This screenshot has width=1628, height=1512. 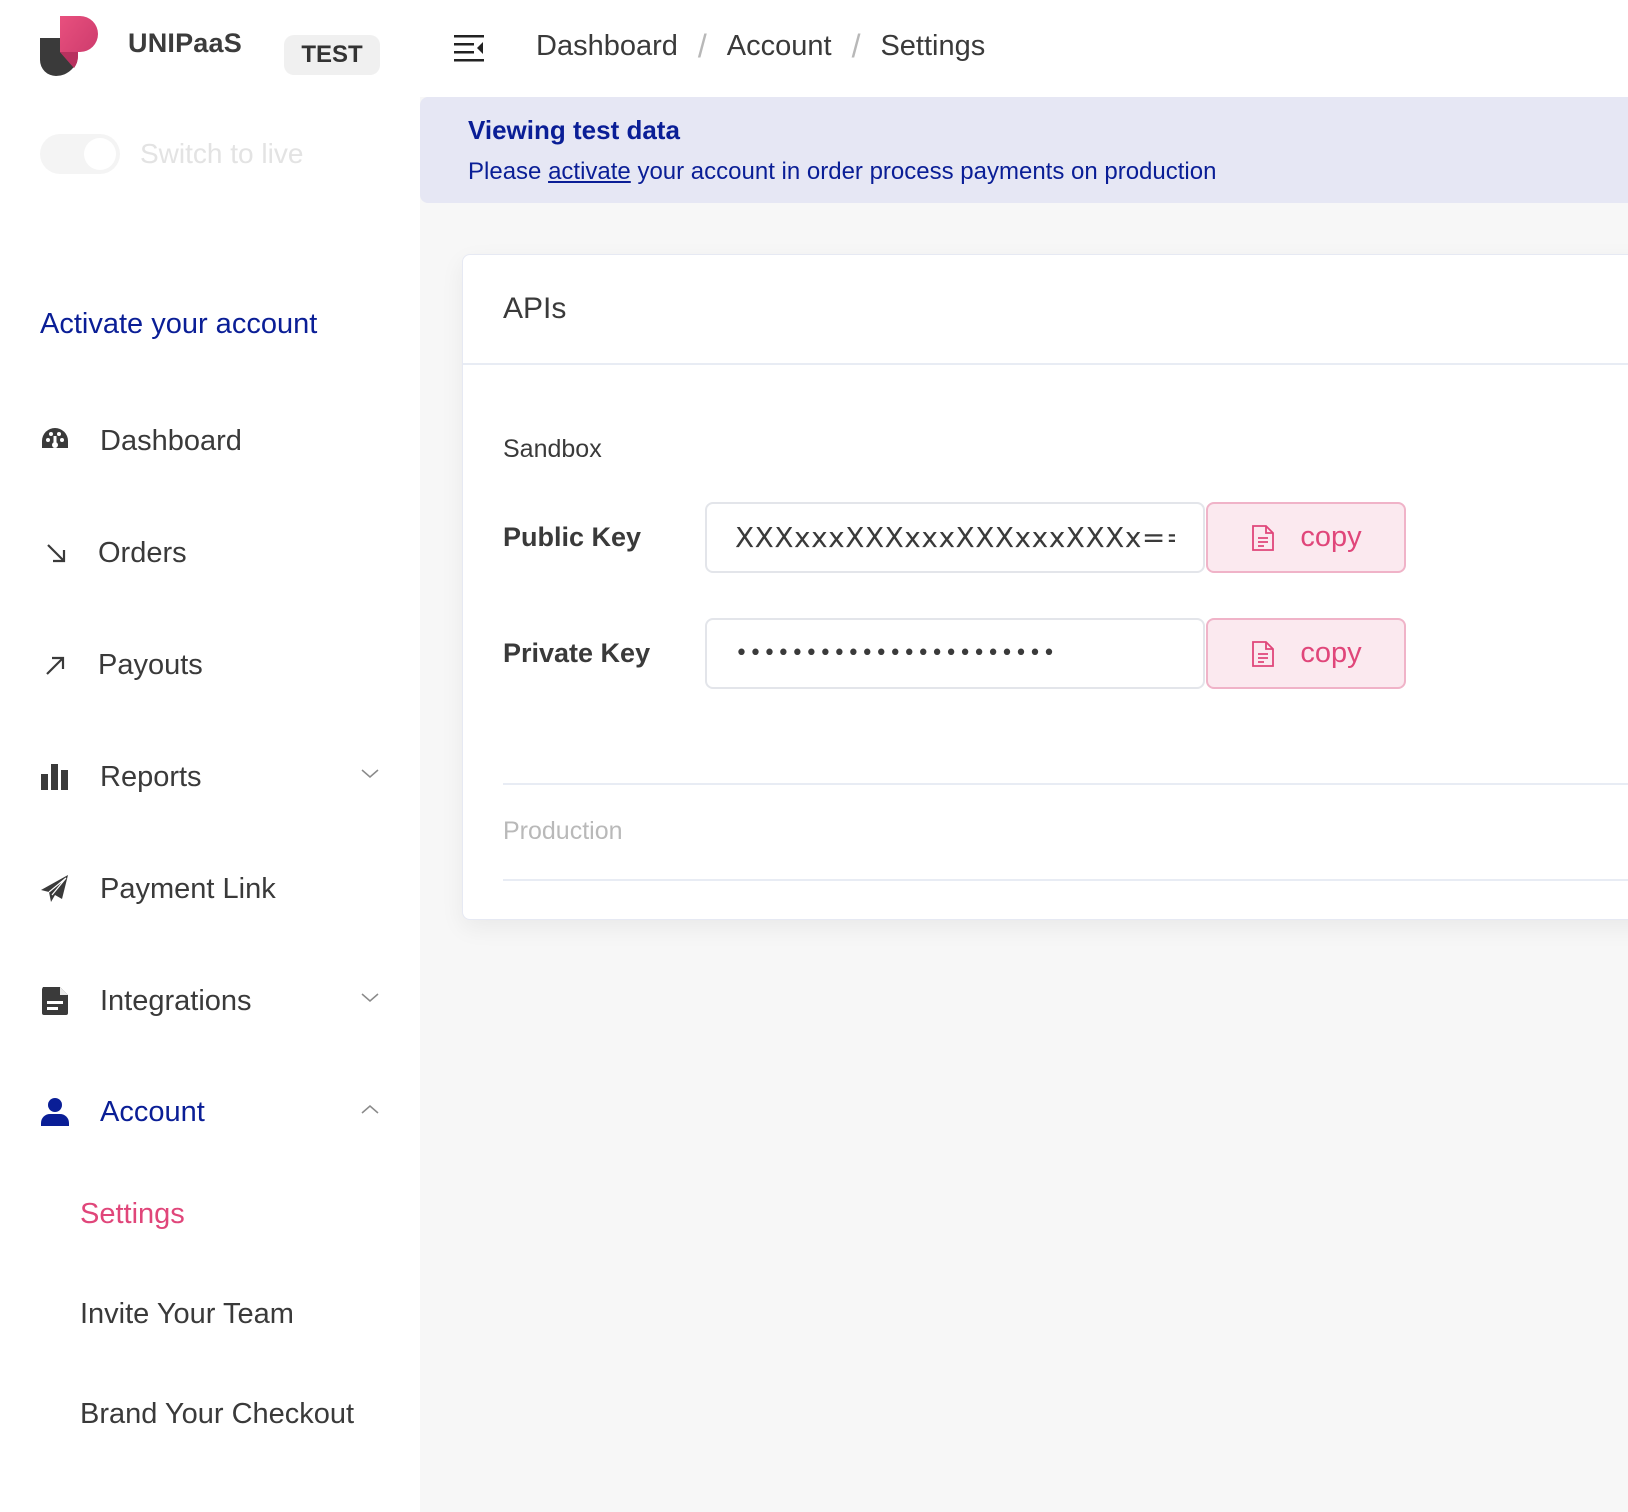 I want to click on arrow-down-right-icon, so click(x=55, y=553).